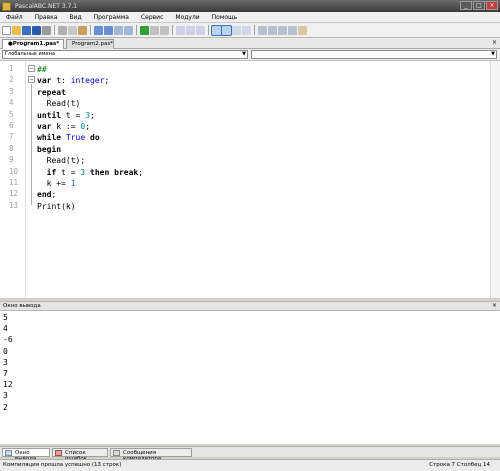 The height and width of the screenshot is (471, 500). I want to click on code-line: Print(k), so click(56, 206).